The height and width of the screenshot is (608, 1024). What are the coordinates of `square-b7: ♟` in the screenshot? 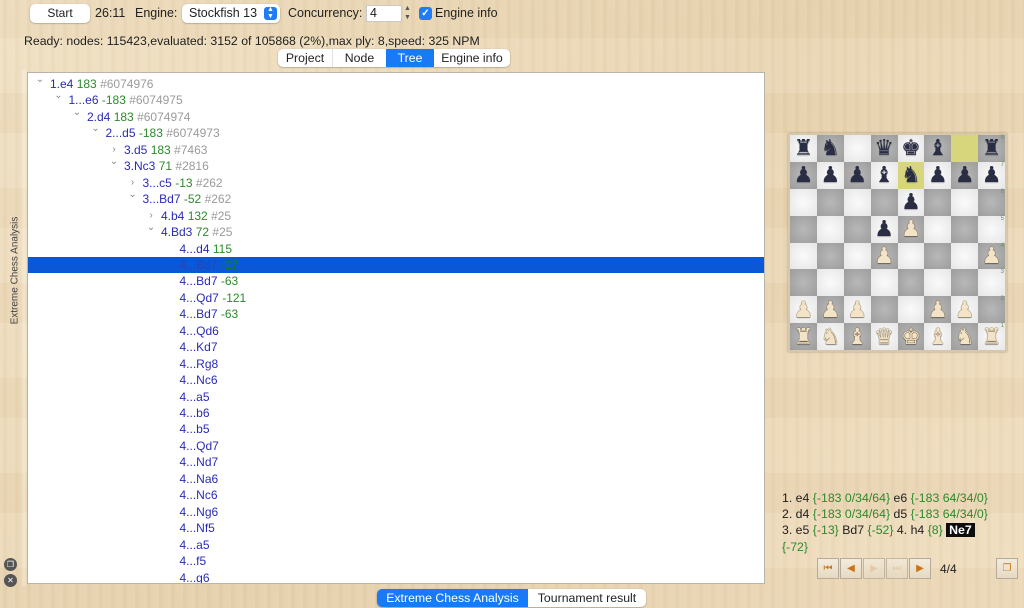 It's located at (830, 175).